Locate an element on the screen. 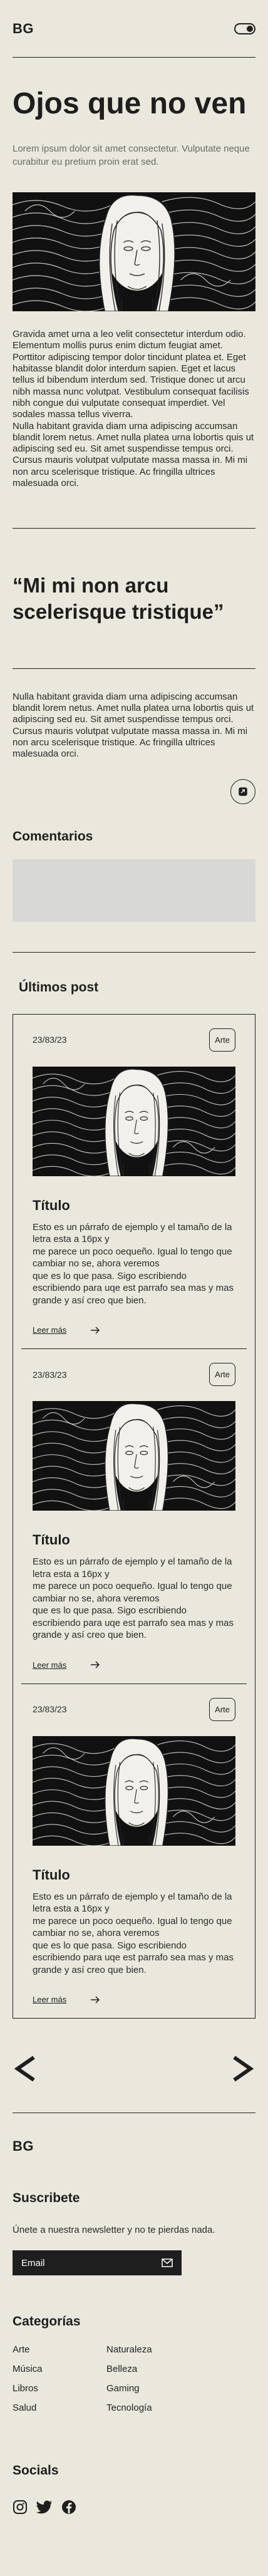 This screenshot has height=2576, width=268. facebook-icon is located at coordinates (68, 2507).